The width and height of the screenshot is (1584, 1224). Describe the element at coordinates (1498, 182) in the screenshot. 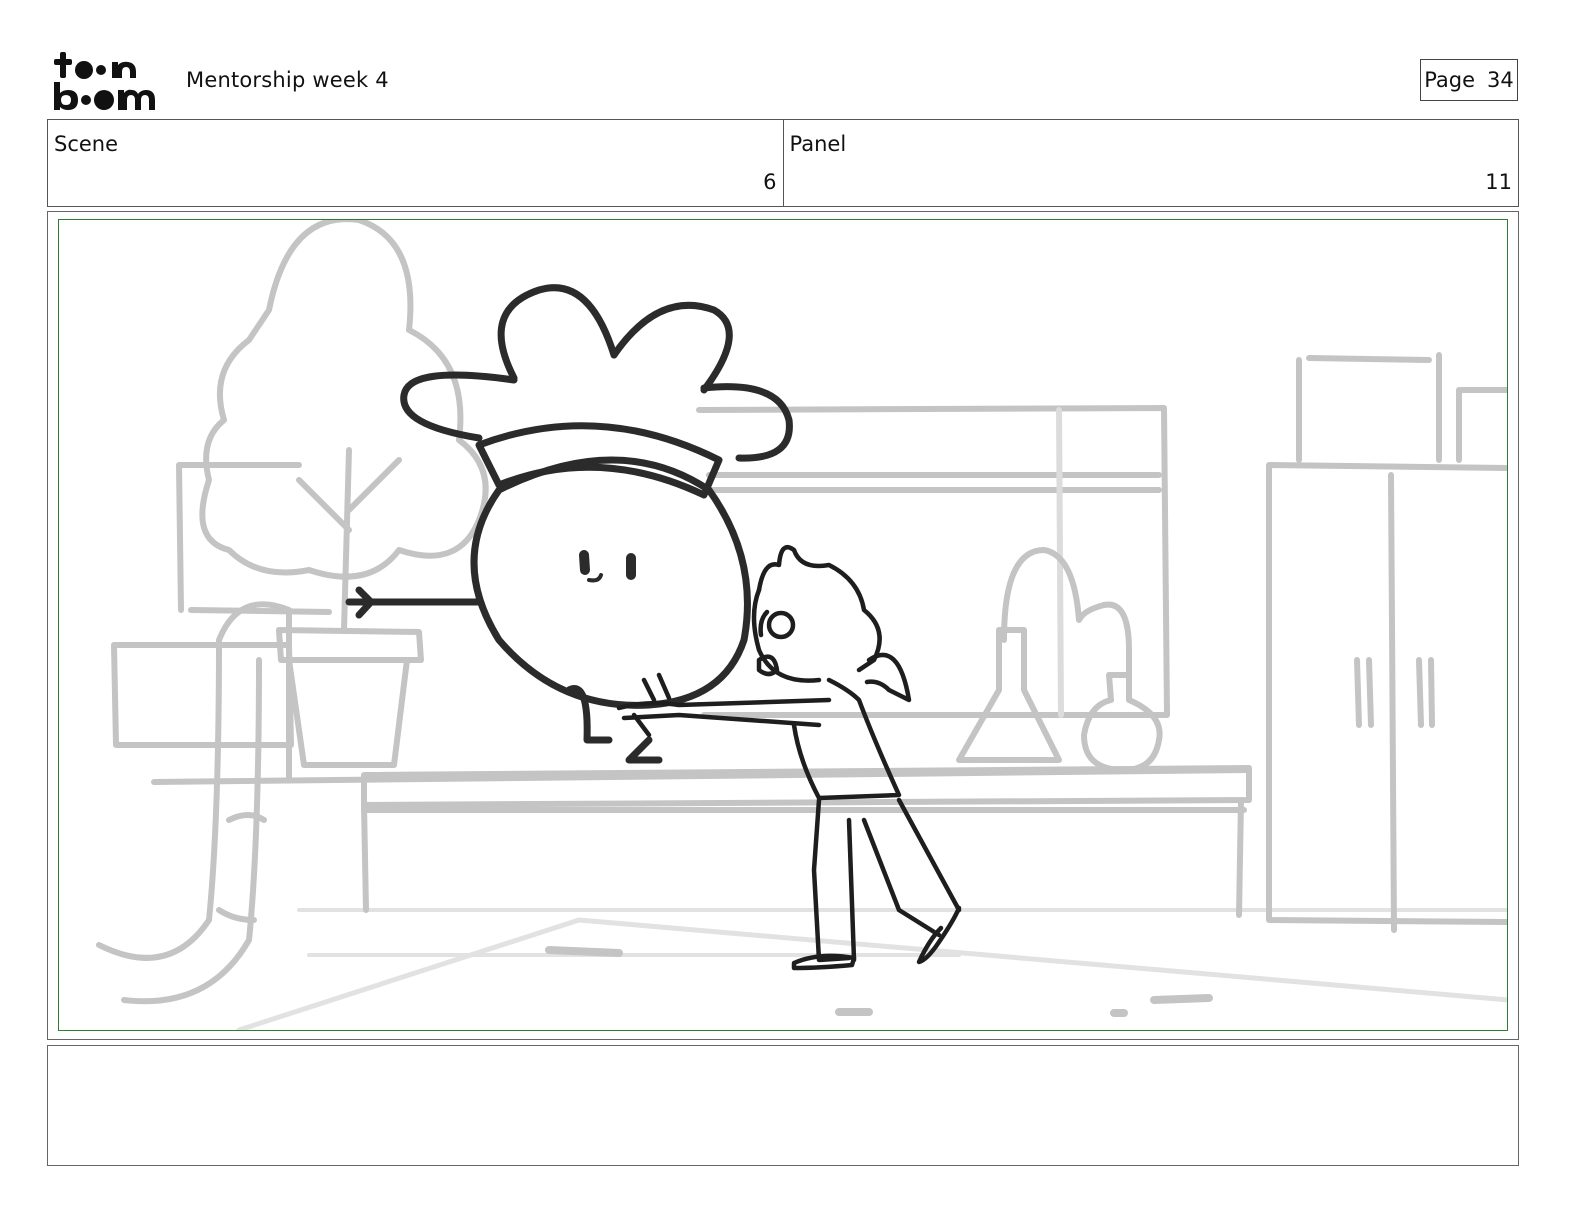

I see `panel-value: 11` at that location.